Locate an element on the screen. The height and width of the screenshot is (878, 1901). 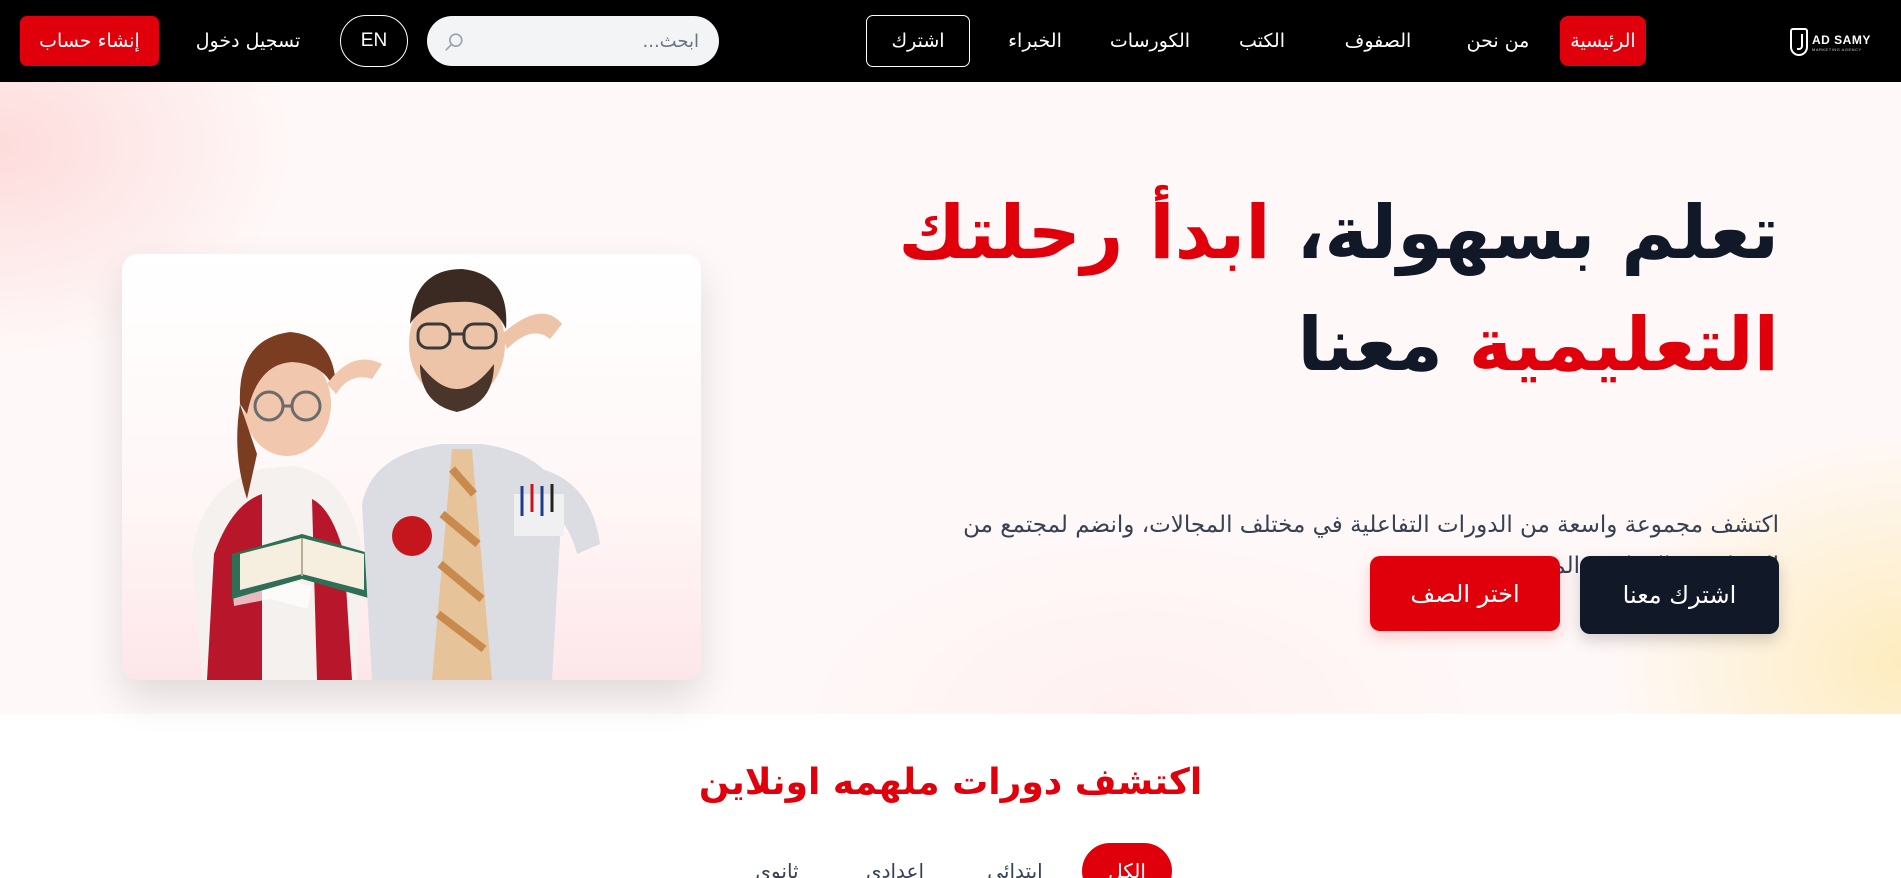
nav-books-link: الكتب is located at coordinates (1262, 41).